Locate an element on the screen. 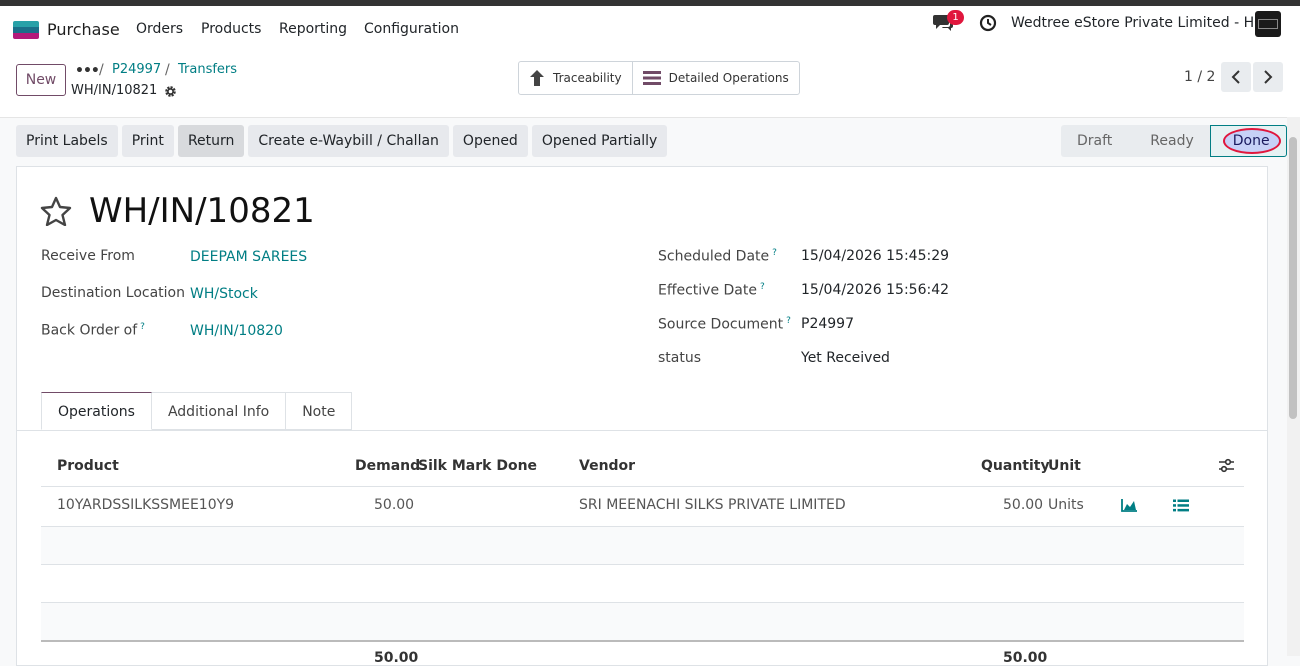 This screenshot has height=666, width=1300. back-order-label: Back Order of? is located at coordinates (93, 330).